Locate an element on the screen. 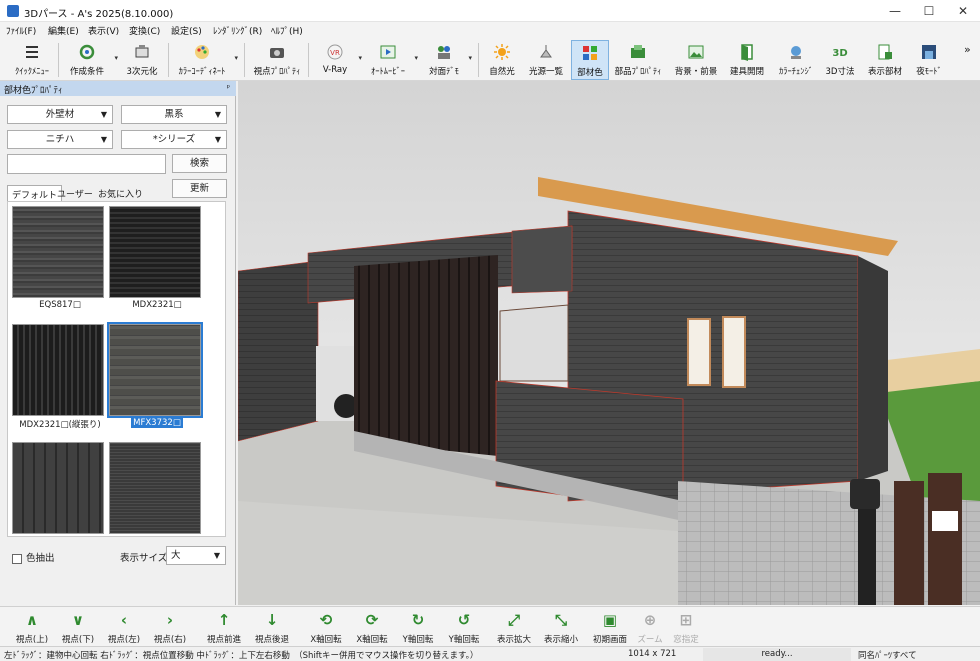 The image size is (980, 661). display-parts-icon is located at coordinates (885, 52).